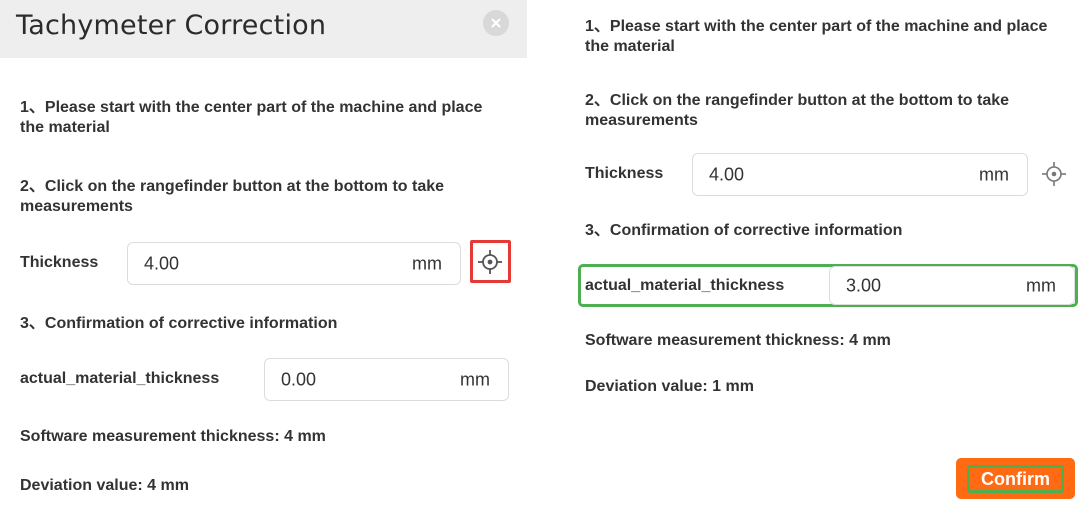 The height and width of the screenshot is (516, 1092). What do you see at coordinates (171, 25) in the screenshot?
I see `dialog-title: Tachymeter Correction` at bounding box center [171, 25].